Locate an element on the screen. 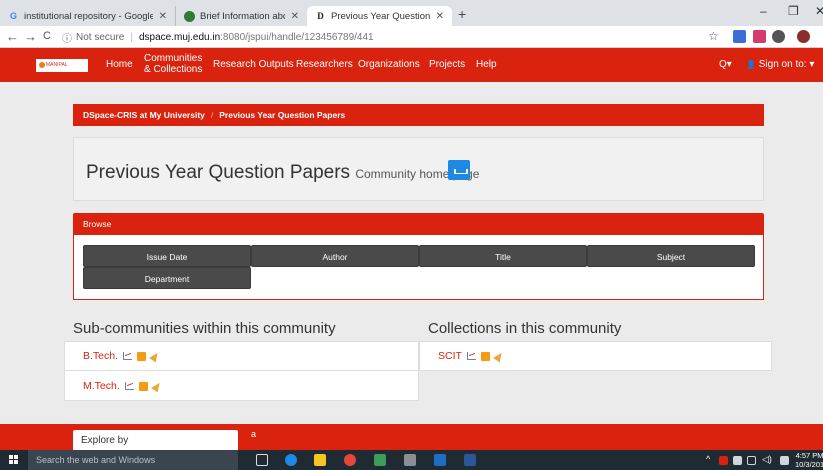 The image size is (823, 470). reload-icon: C is located at coordinates (47, 36).